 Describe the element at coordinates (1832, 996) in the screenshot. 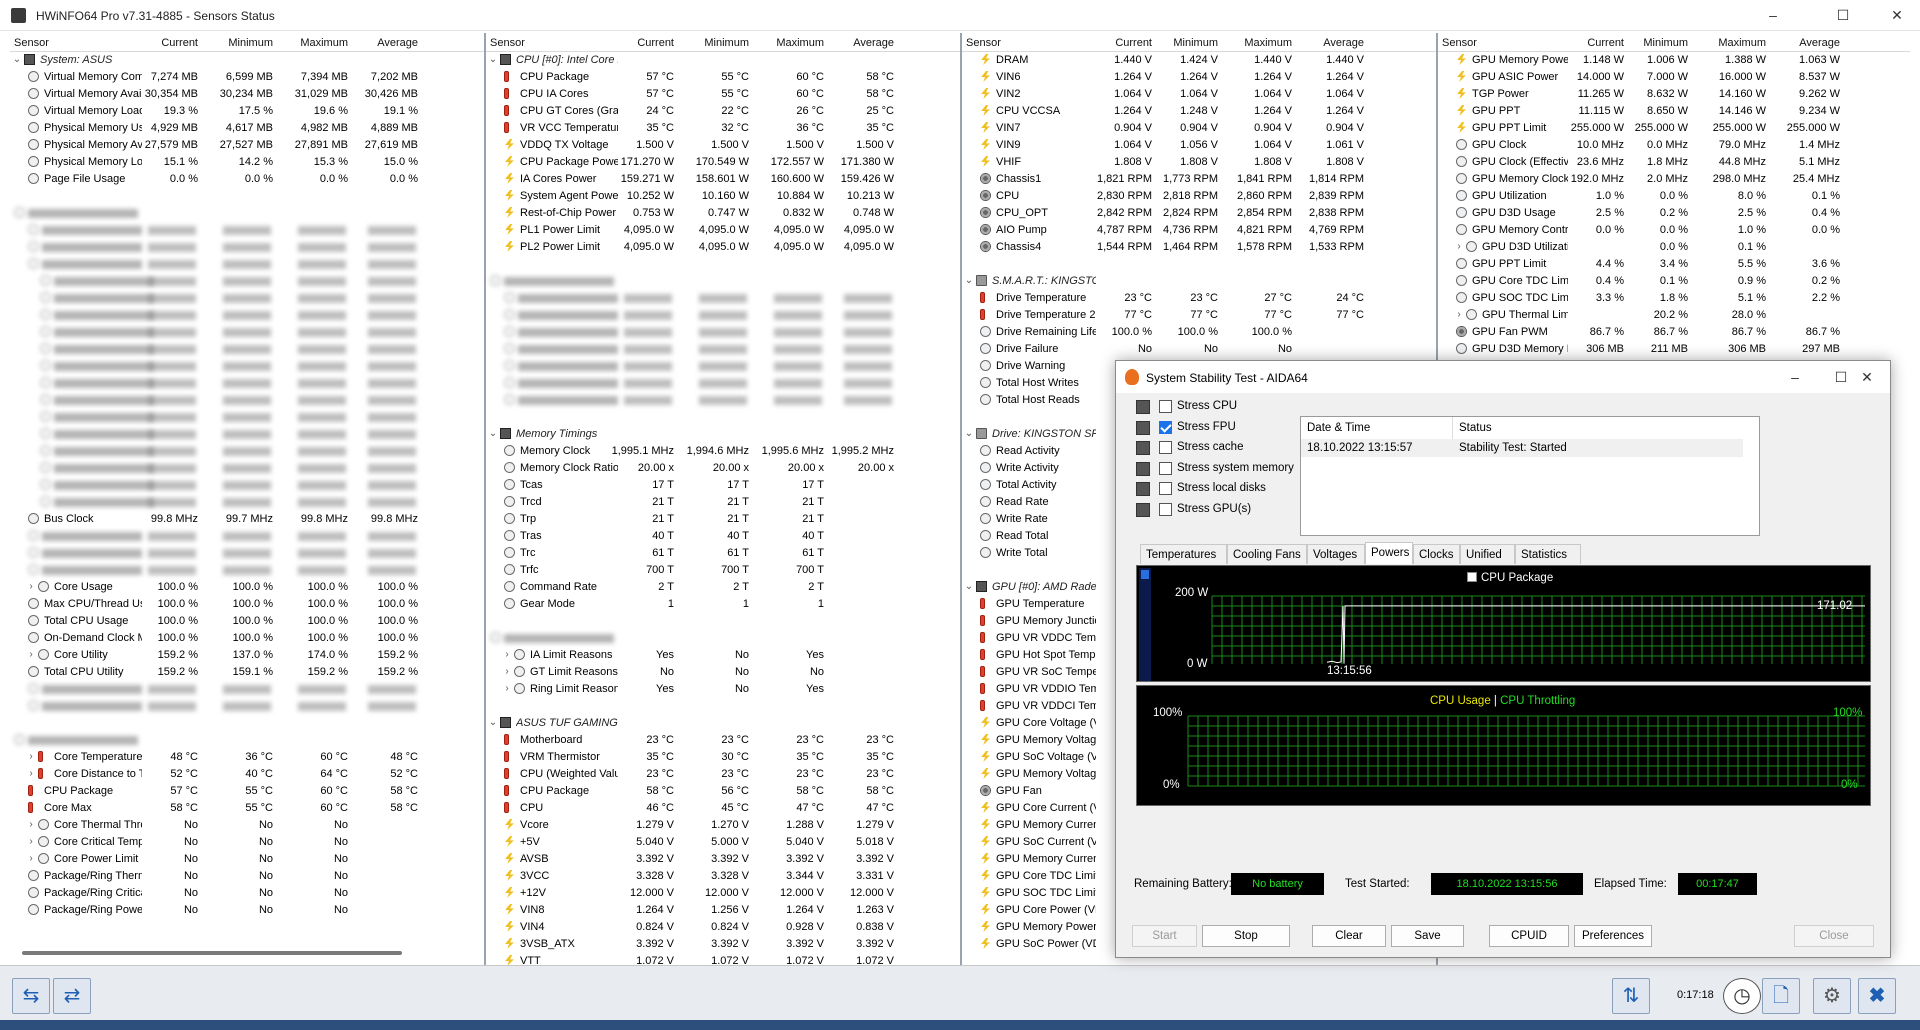

I see `gear-icon: ⚙` at that location.